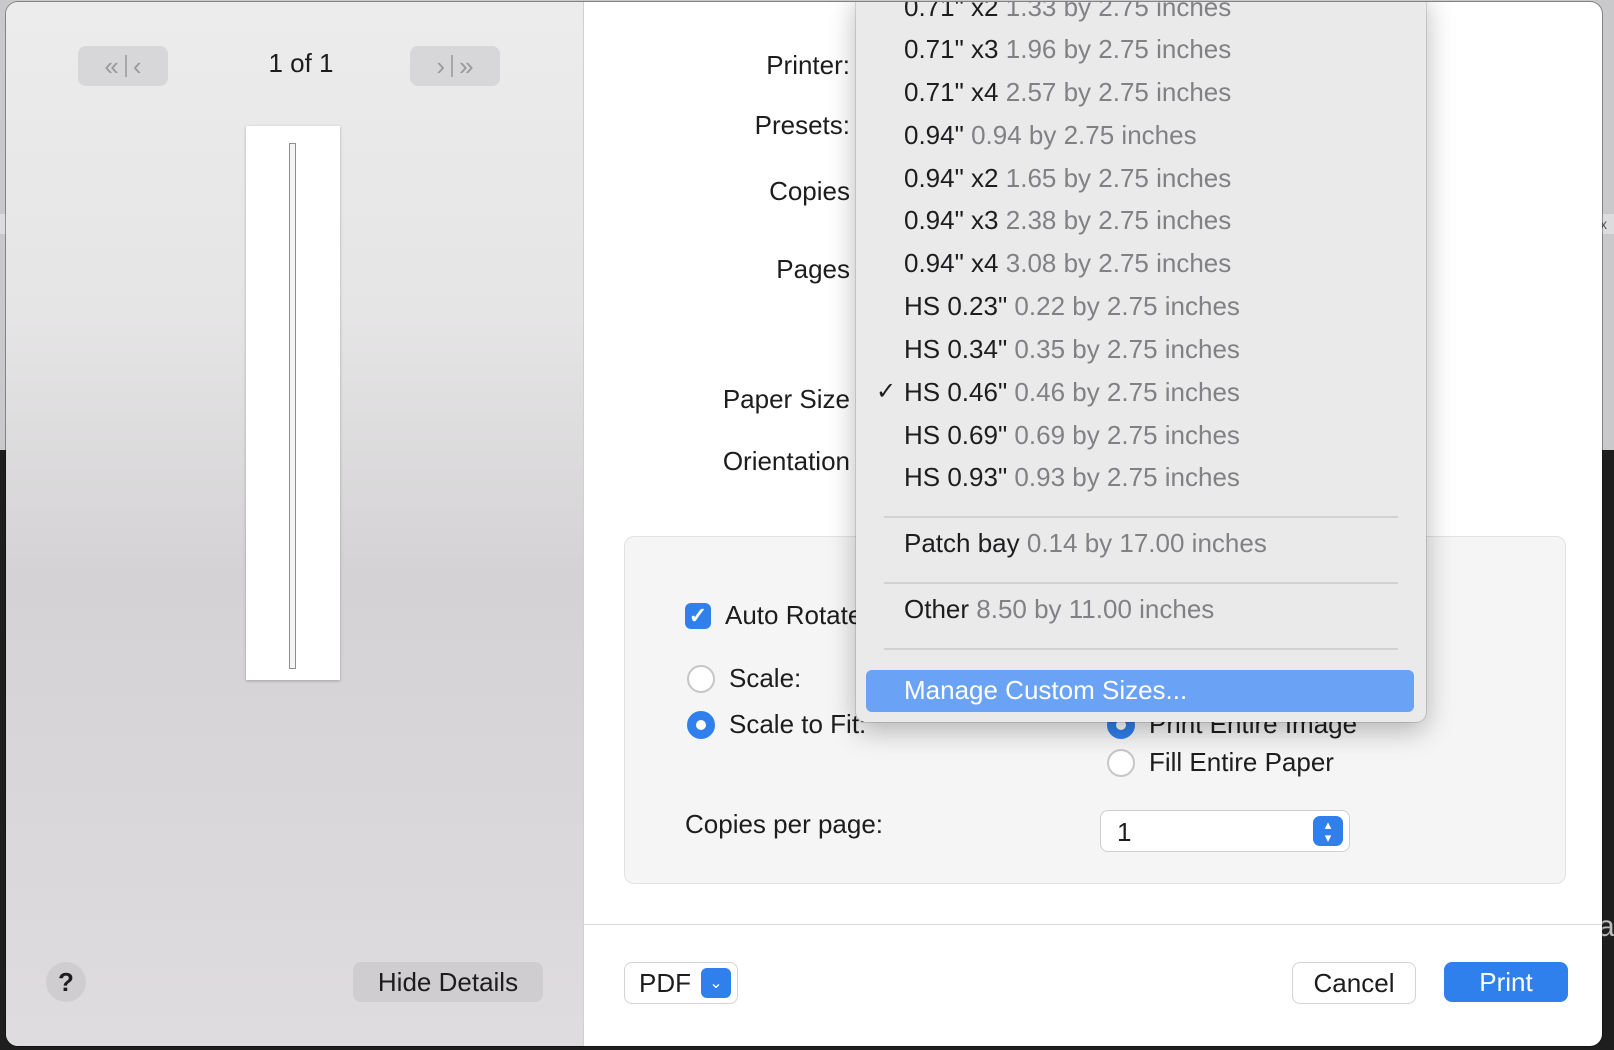 Image resolution: width=1614 pixels, height=1050 pixels. What do you see at coordinates (466, 65) in the screenshot?
I see `double-chevron-right-icon: »` at bounding box center [466, 65].